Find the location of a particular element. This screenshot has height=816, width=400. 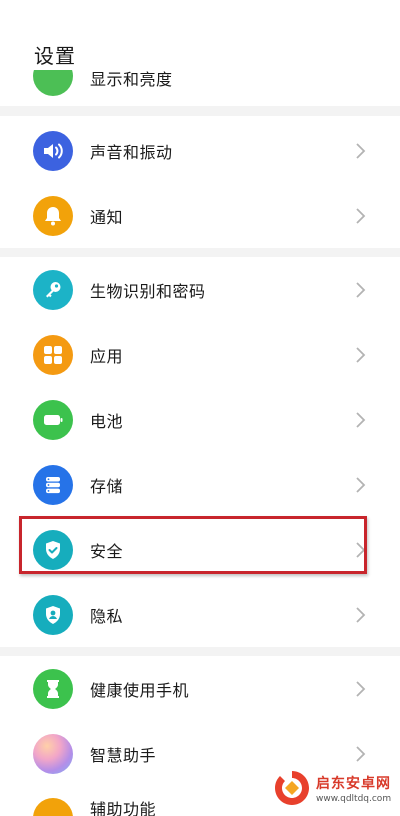

row-sound: 声音和振动 is located at coordinates (200, 150).